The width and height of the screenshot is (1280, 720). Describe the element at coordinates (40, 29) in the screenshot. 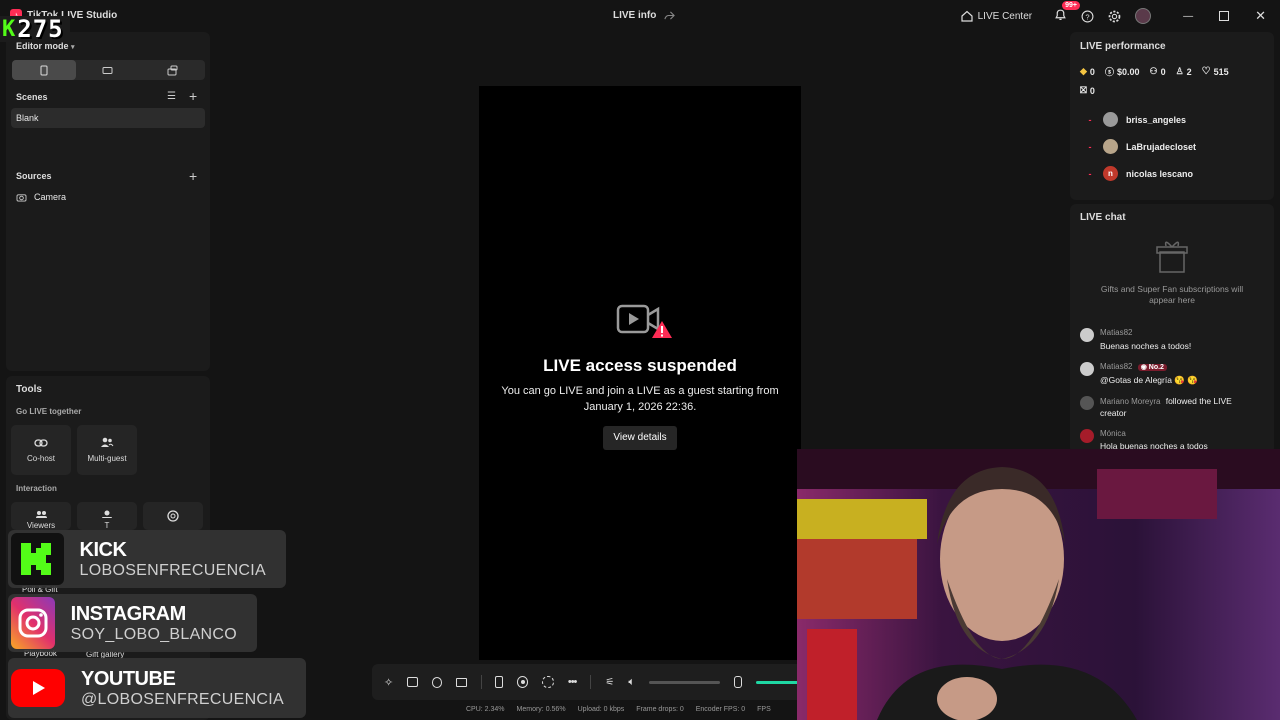

I see `counter-value: 275` at that location.